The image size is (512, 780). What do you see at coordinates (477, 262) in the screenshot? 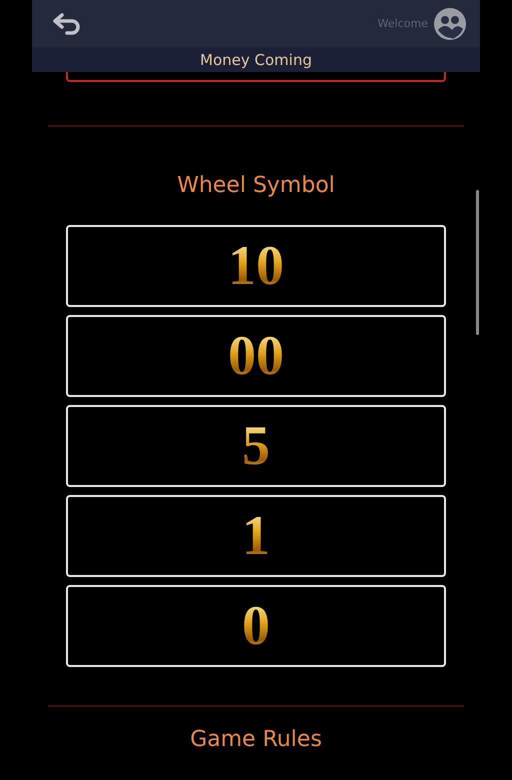
I see `scrollbar` at bounding box center [477, 262].